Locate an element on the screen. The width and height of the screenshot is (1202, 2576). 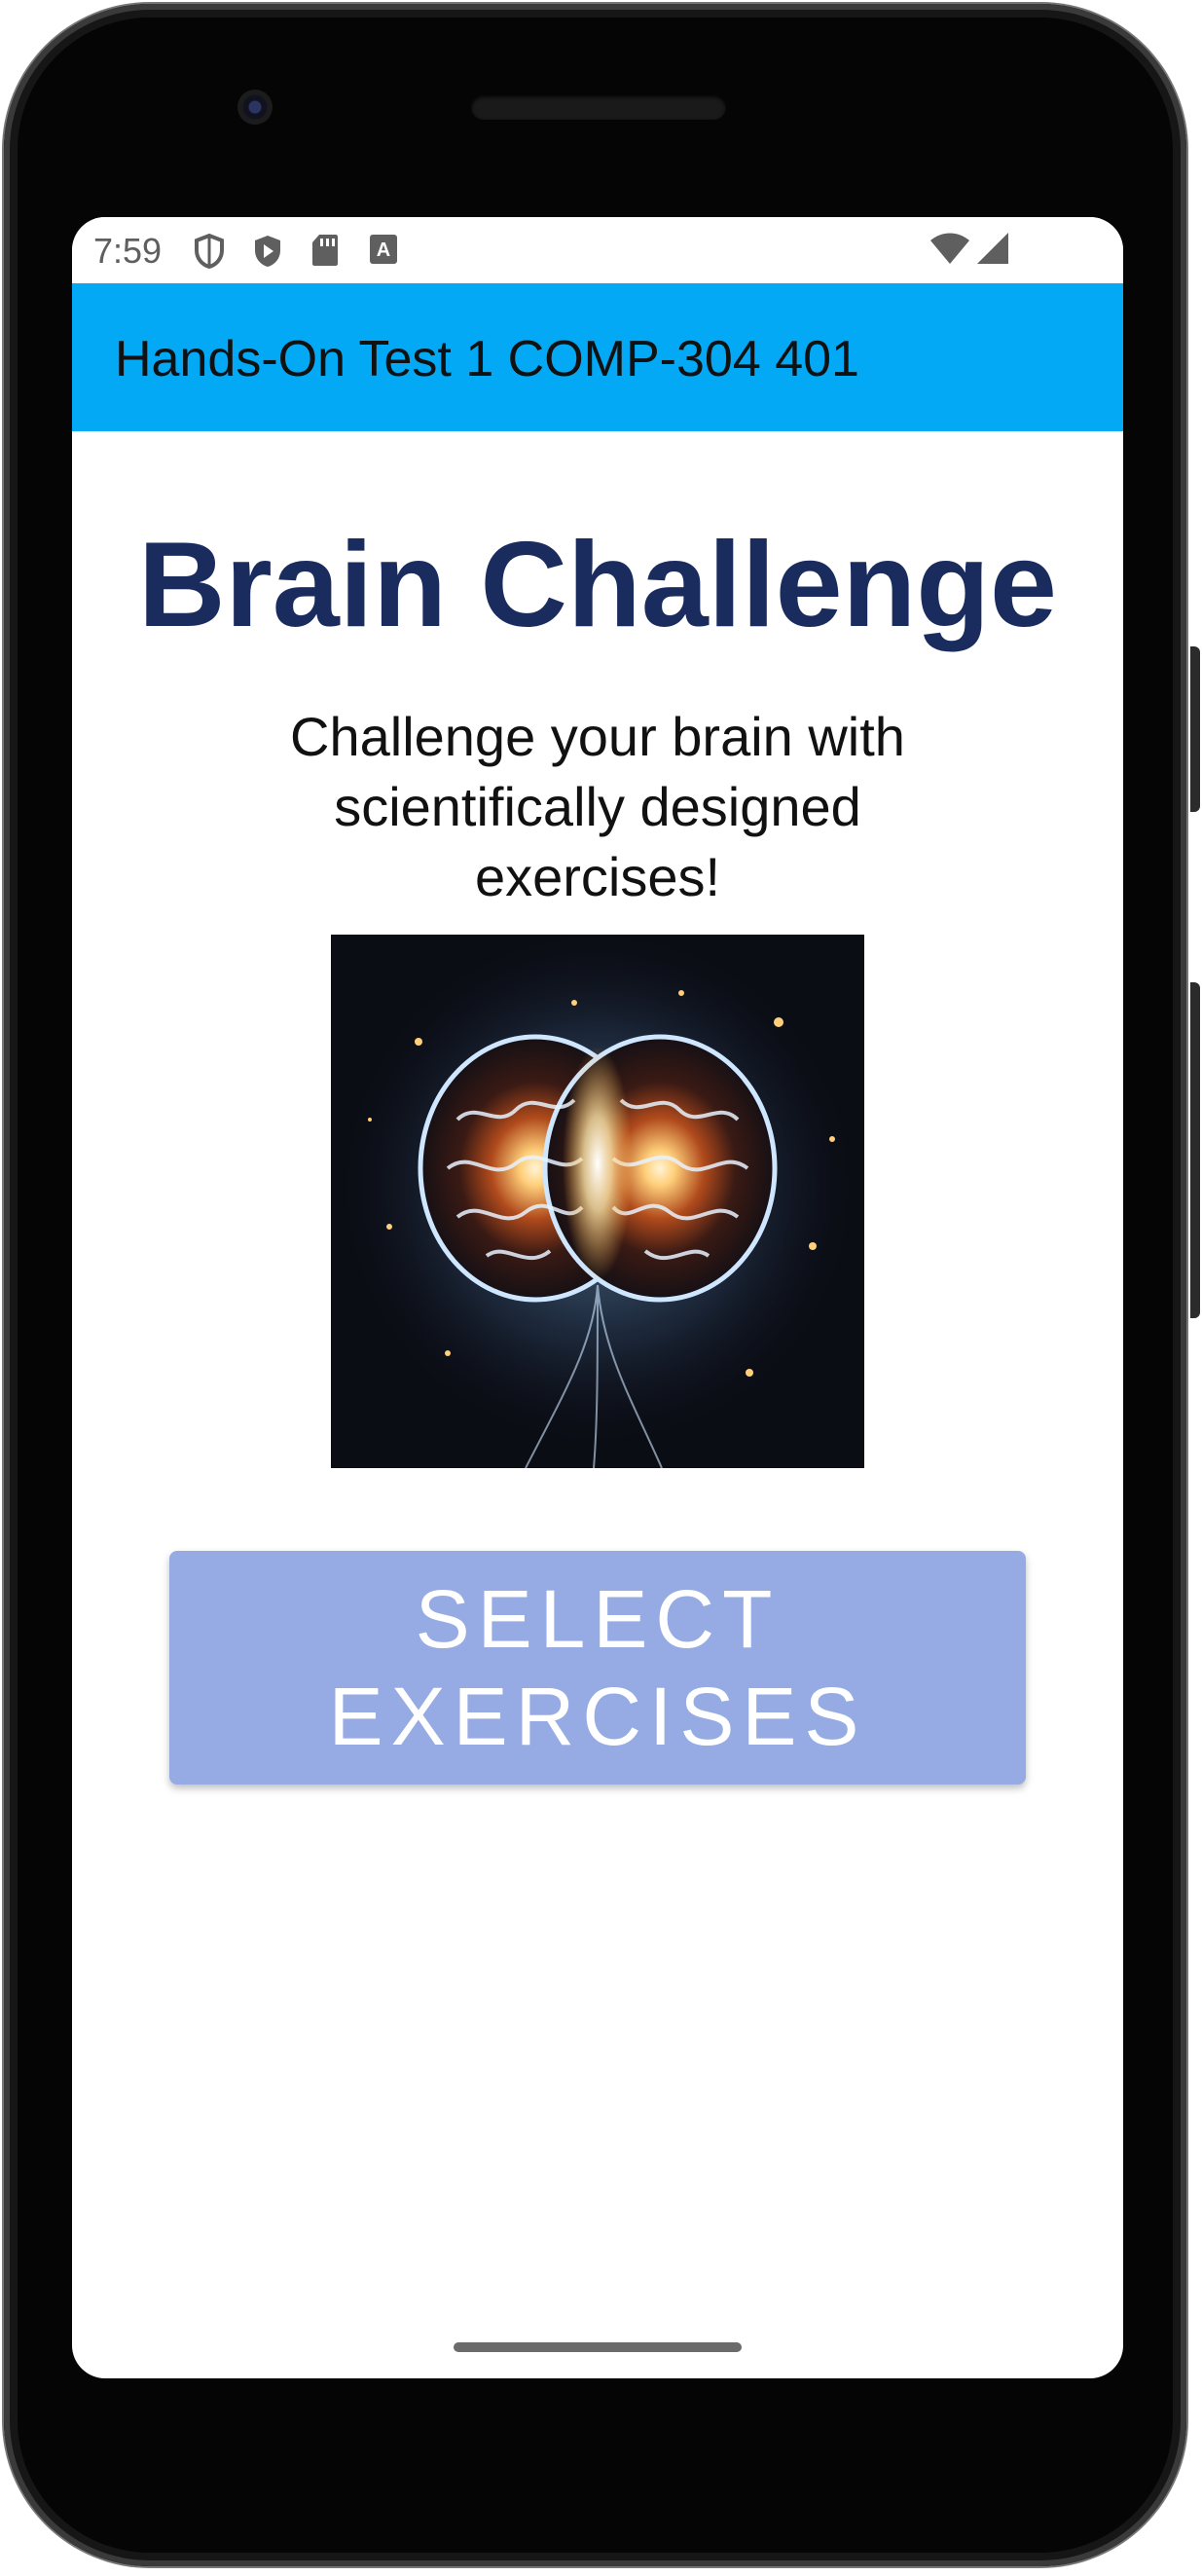
power-button is located at coordinates (1195, 729).